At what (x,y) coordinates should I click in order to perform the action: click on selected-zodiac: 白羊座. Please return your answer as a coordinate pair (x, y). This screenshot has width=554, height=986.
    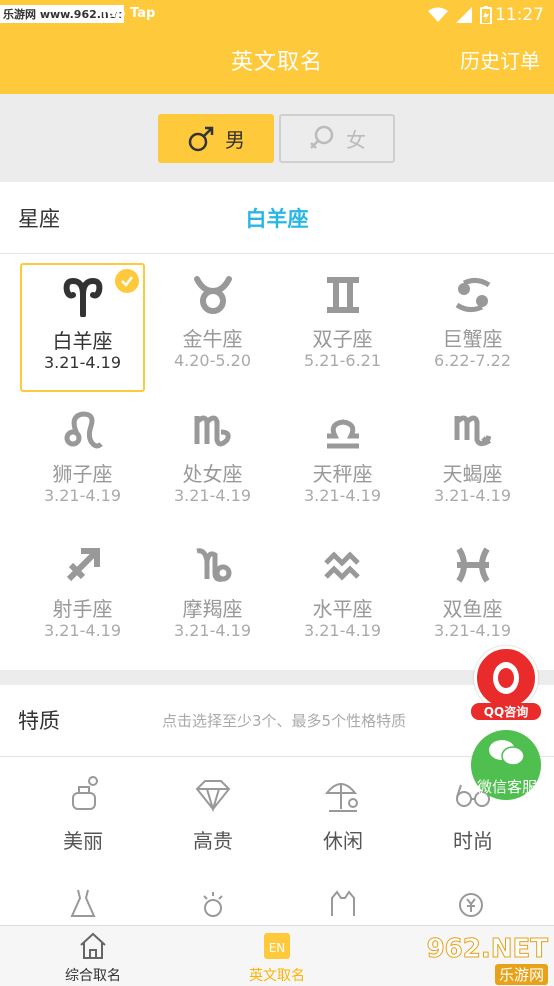
    Looking at the image, I should click on (277, 219).